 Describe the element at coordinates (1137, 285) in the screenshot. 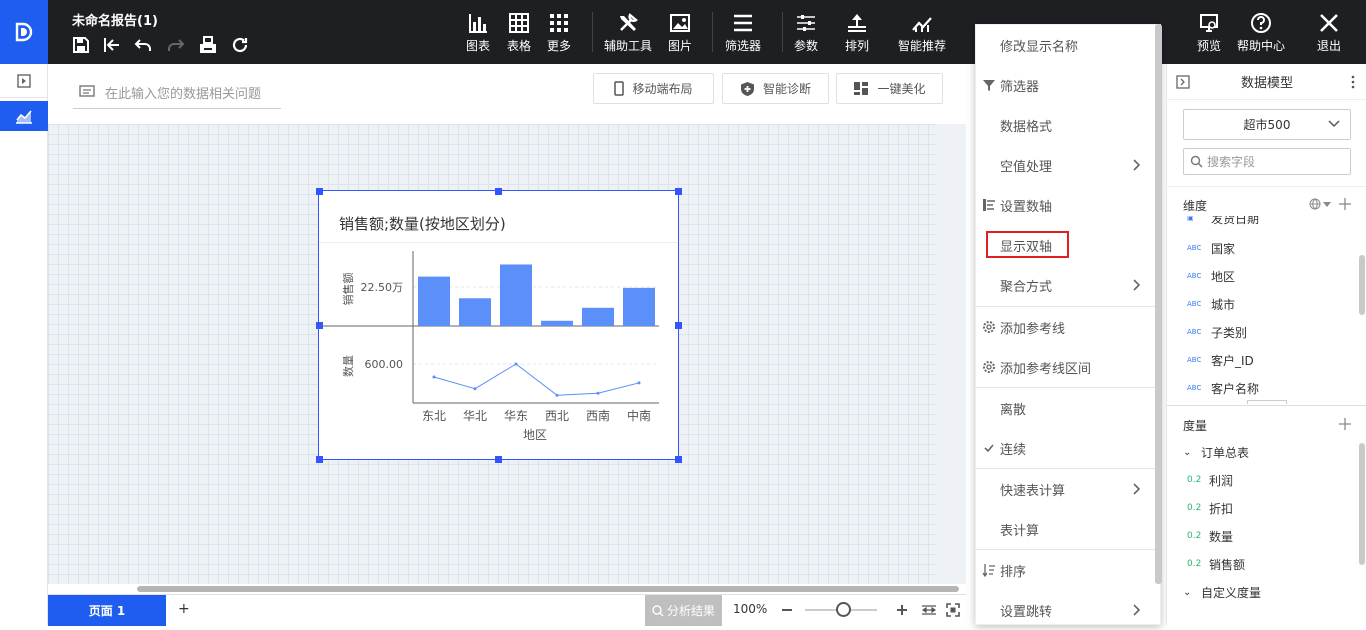

I see `chevron-right-icon` at that location.